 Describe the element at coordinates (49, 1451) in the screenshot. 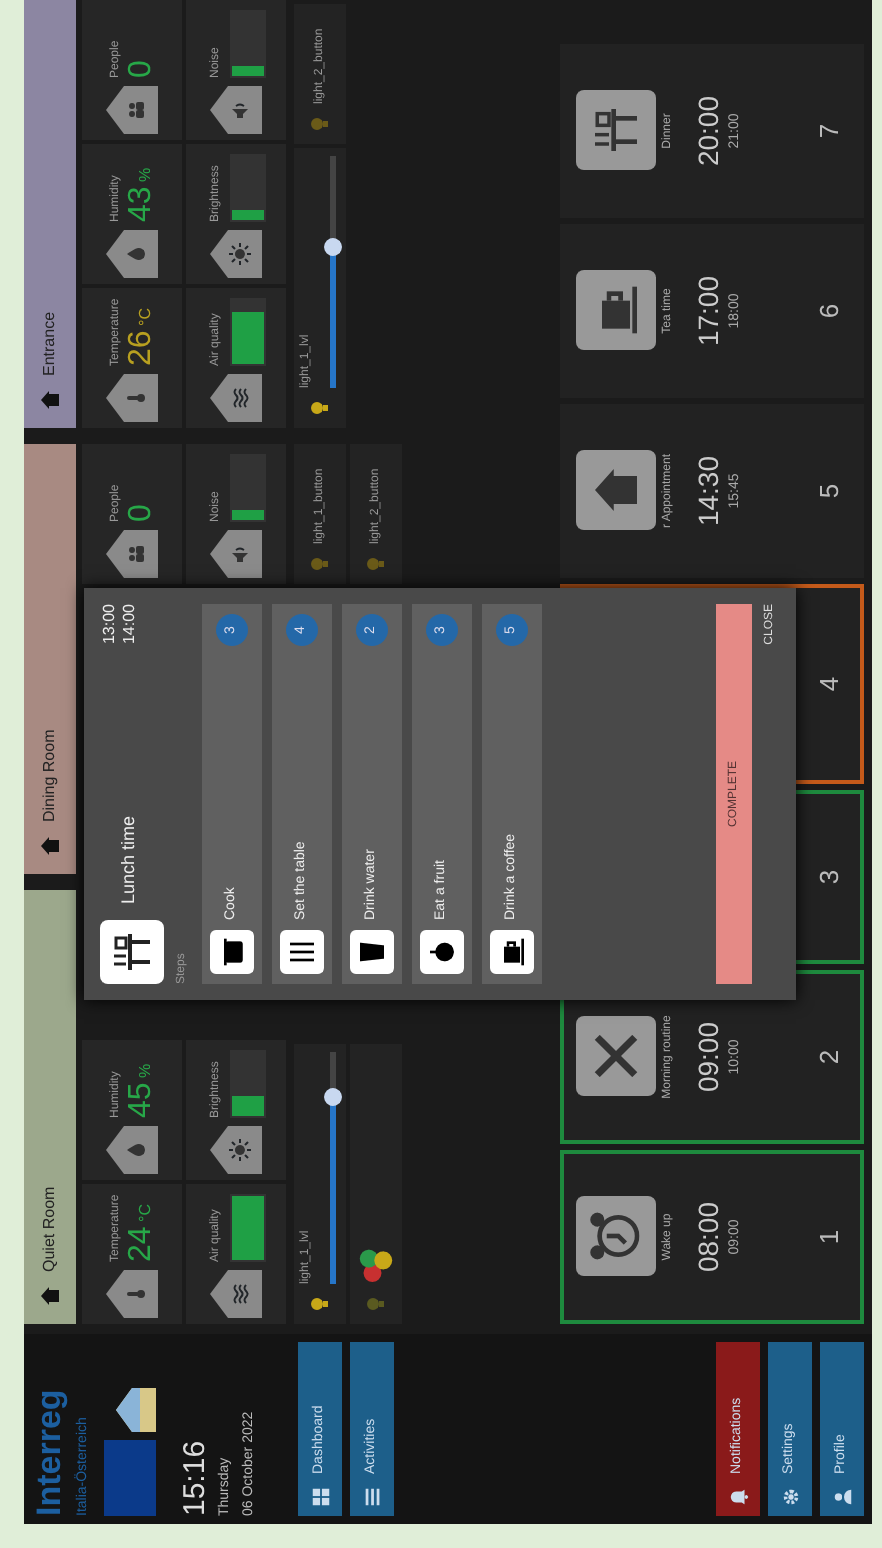

I see `logo-title: Interreg` at that location.